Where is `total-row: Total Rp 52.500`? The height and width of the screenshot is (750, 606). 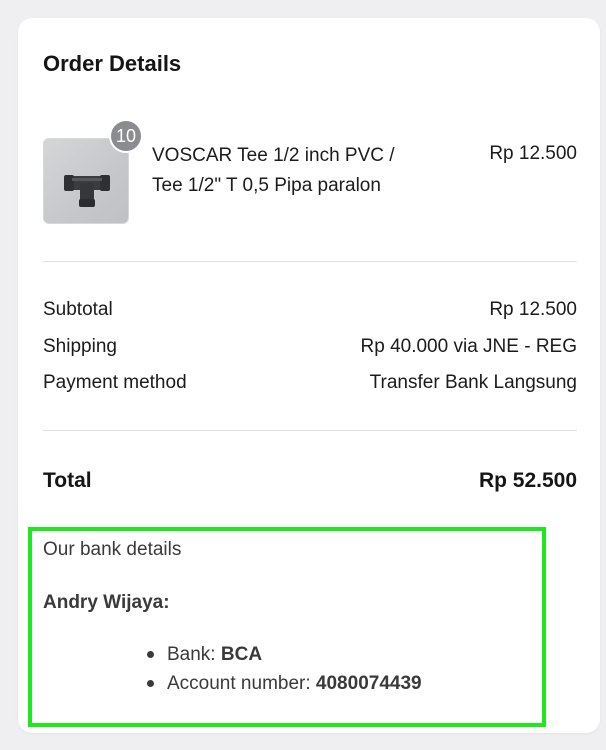
total-row: Total Rp 52.500 is located at coordinates (310, 481).